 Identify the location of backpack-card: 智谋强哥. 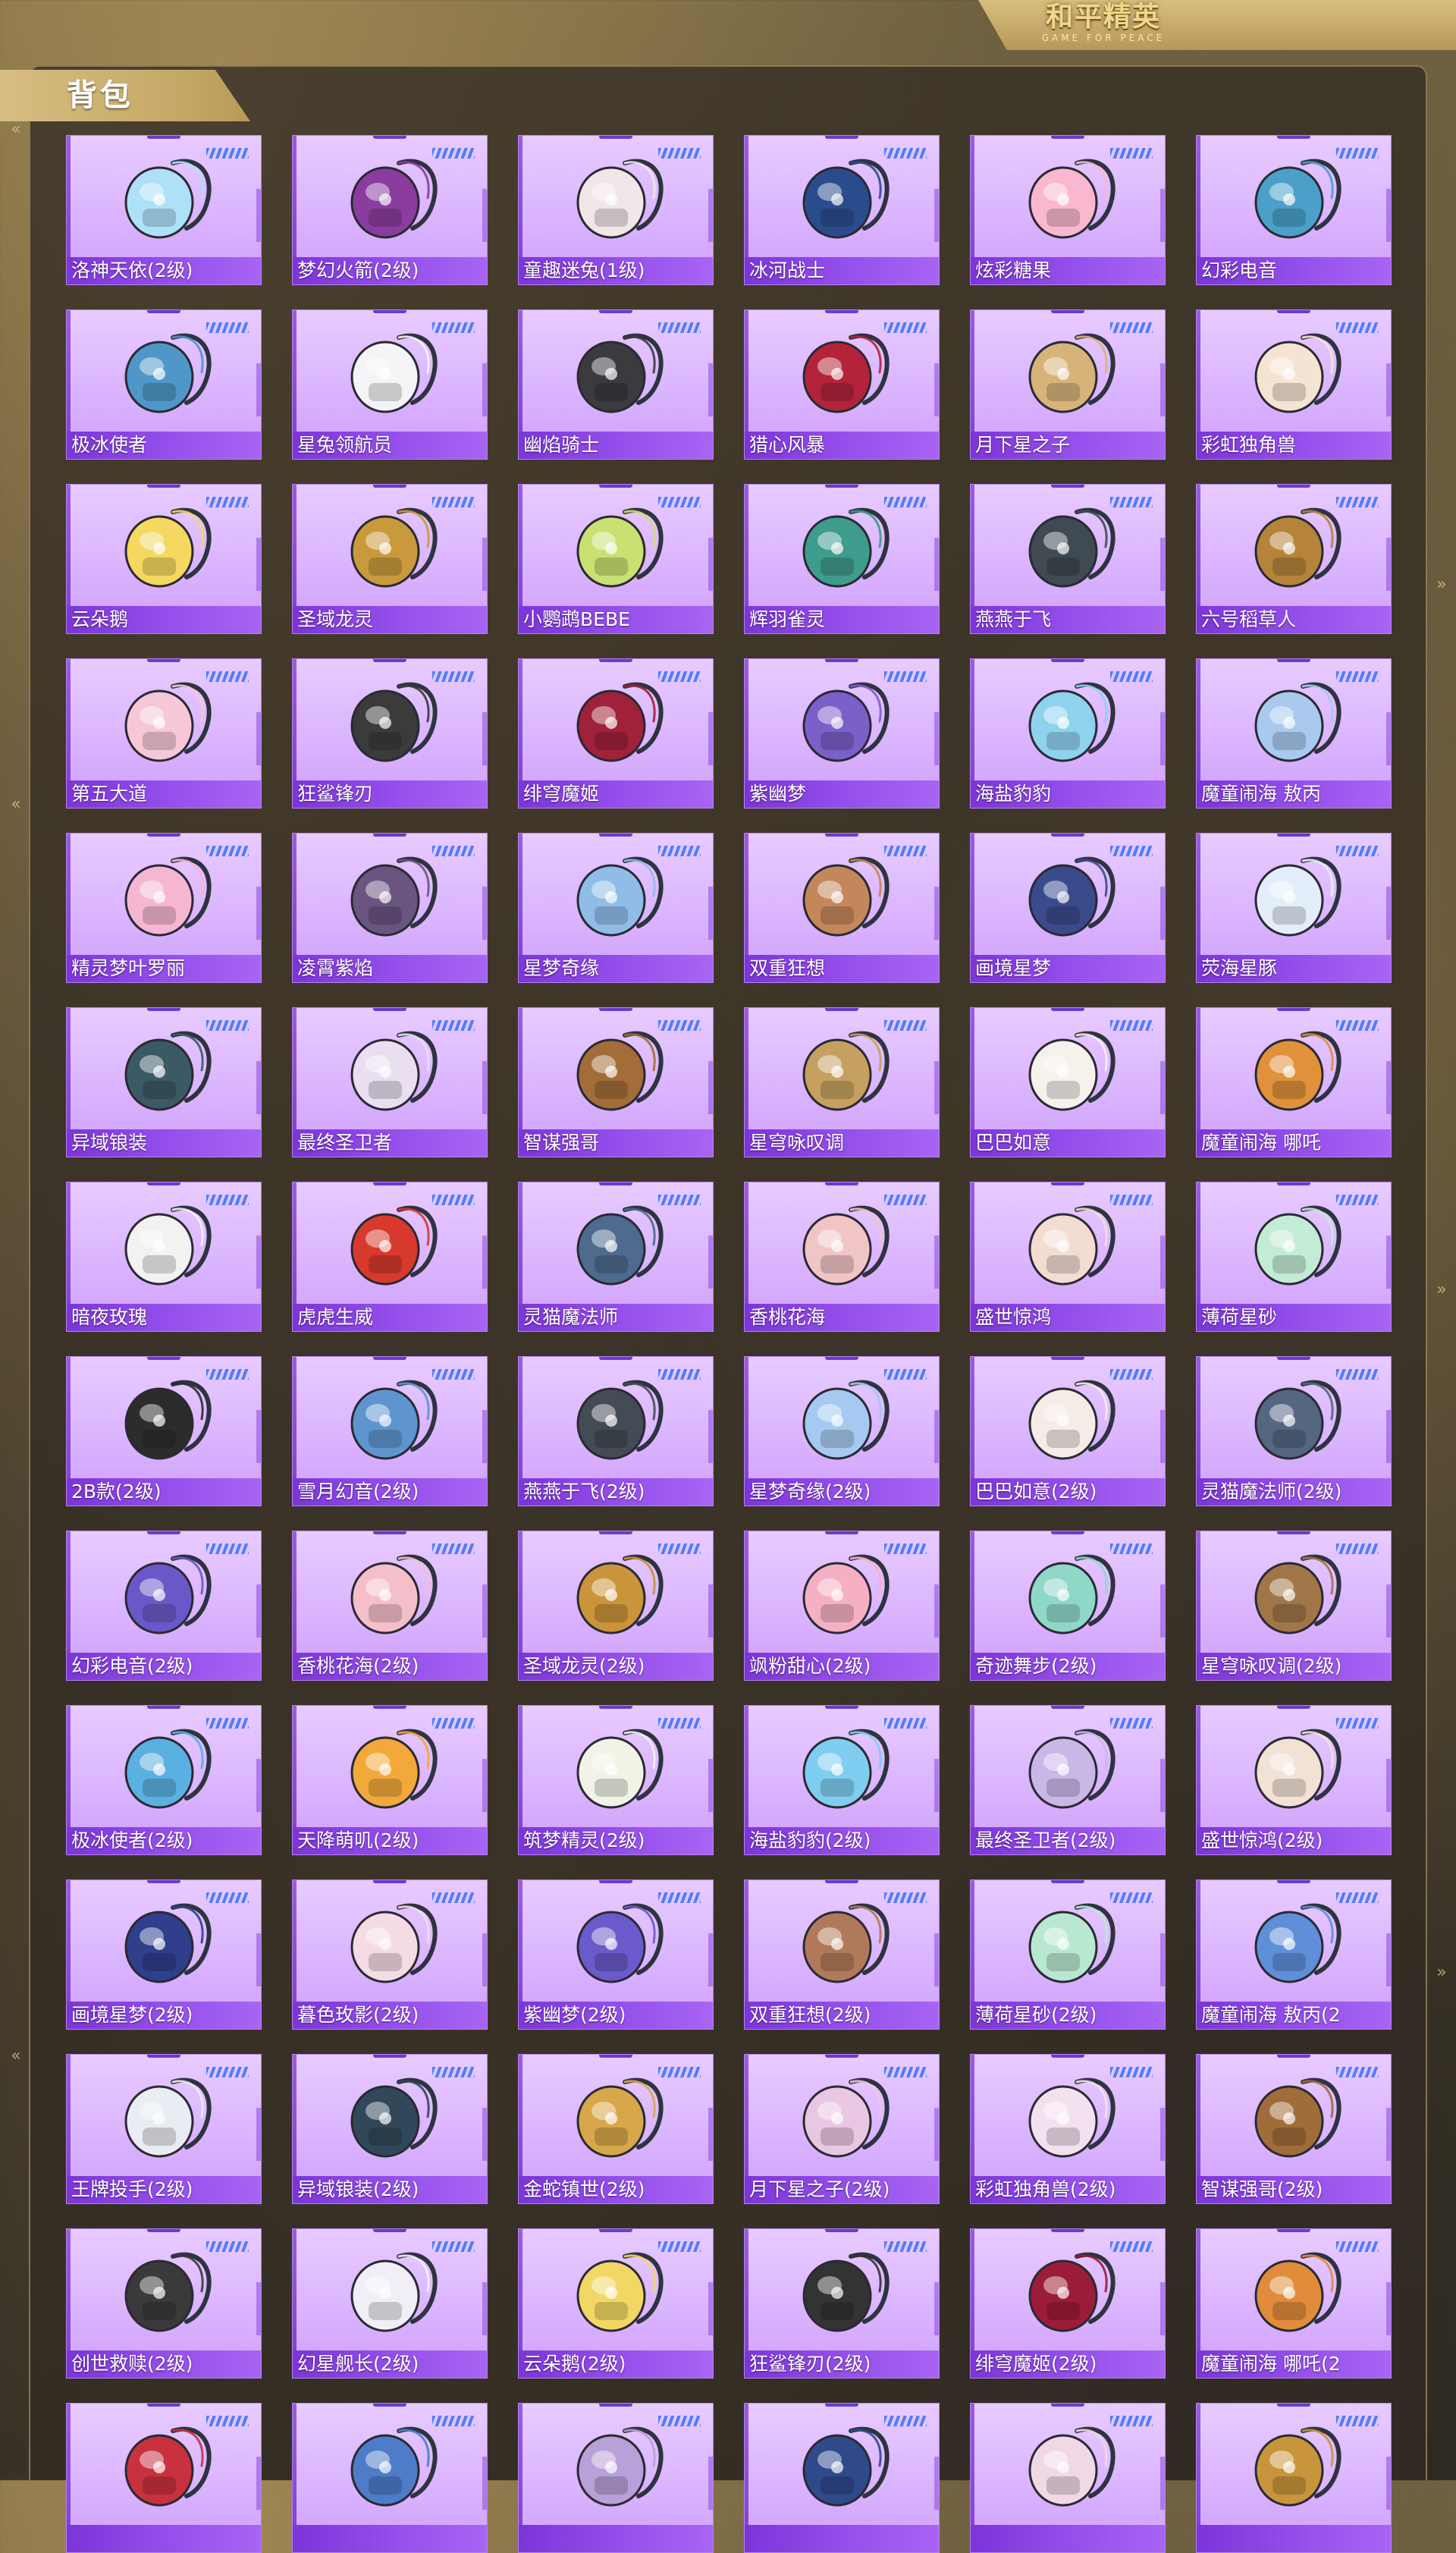
(616, 1082).